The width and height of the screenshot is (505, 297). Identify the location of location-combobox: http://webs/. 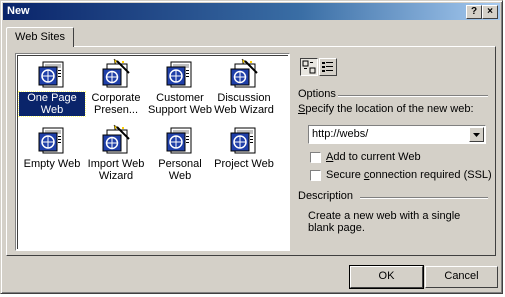
(397, 134).